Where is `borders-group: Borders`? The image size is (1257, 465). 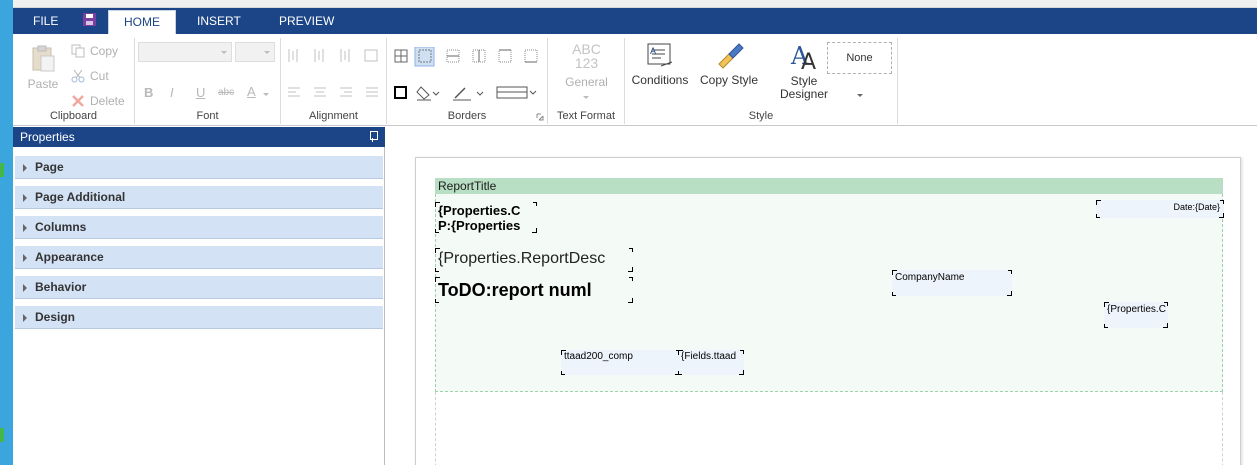 borders-group: Borders is located at coordinates (467, 81).